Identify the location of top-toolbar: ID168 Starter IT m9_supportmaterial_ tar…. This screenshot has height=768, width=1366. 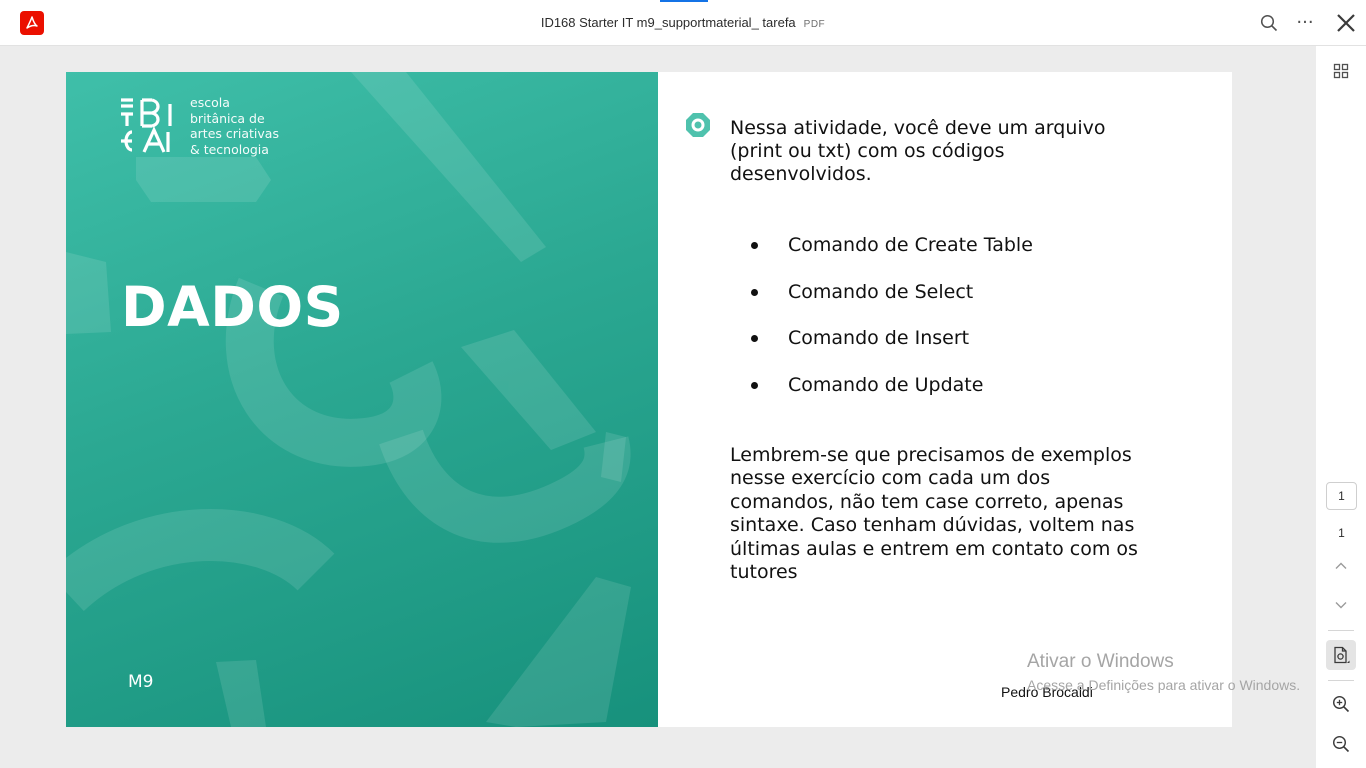
(683, 23).